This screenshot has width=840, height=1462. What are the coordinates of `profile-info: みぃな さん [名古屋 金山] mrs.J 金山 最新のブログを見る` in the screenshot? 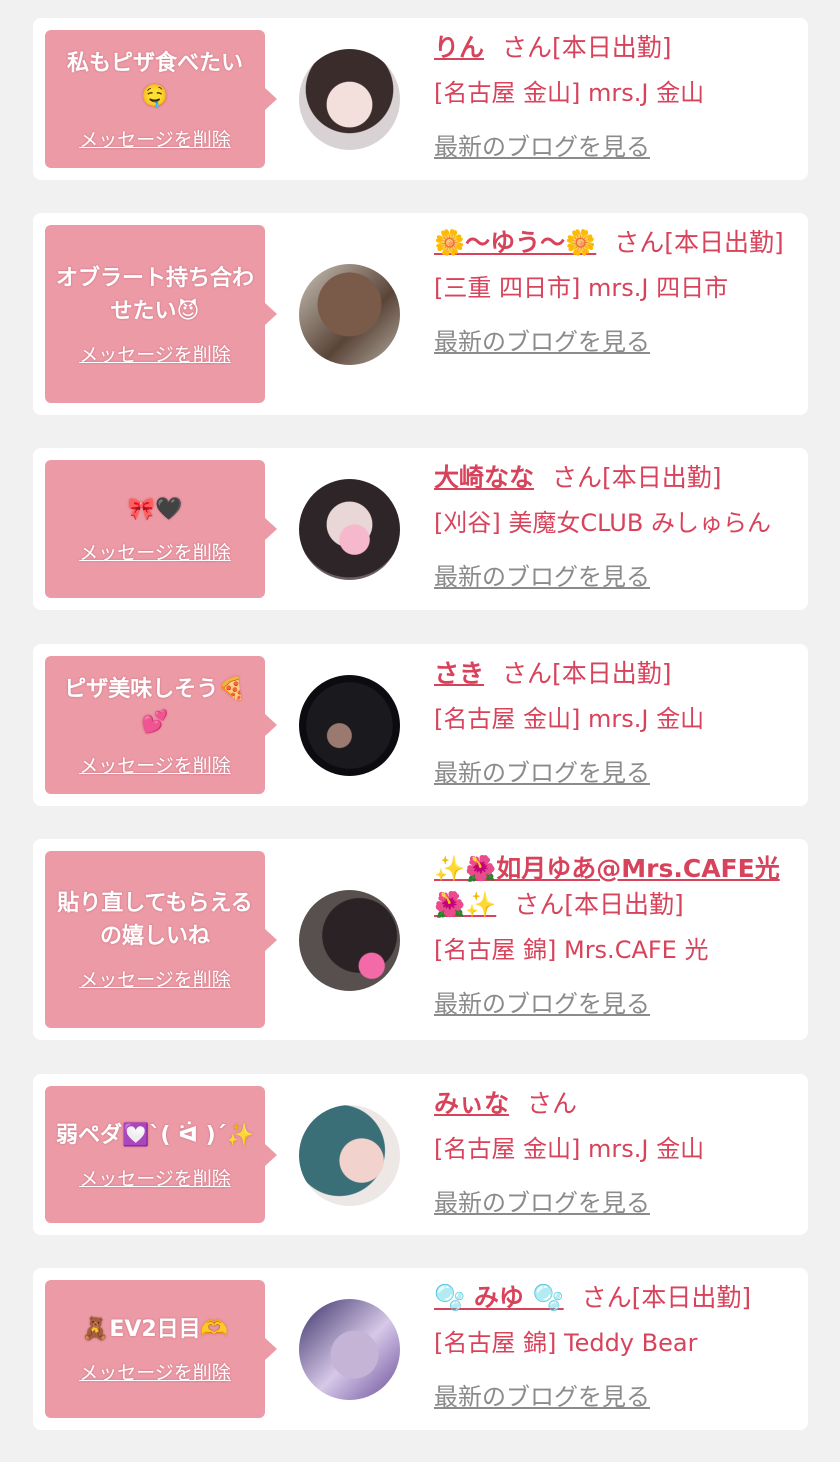 It's located at (611, 1153).